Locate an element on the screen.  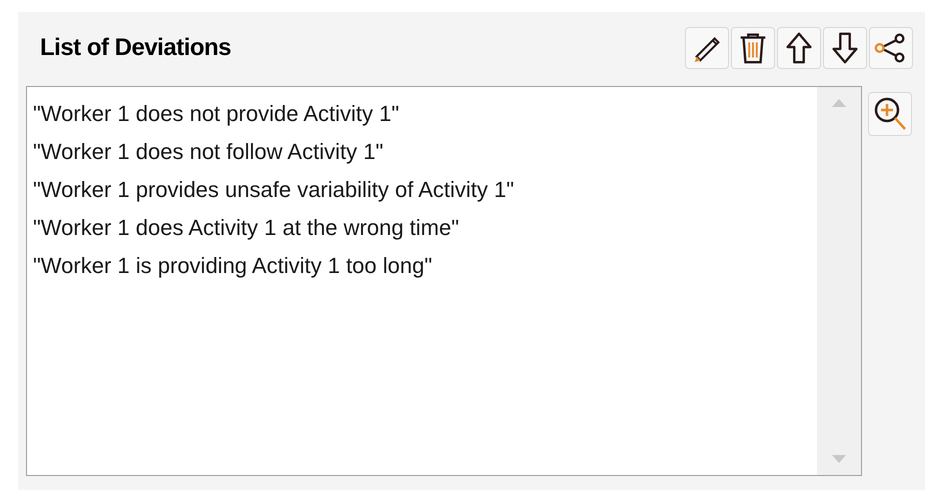
deviation-item: "Worker 1 provides unsafe variability of Activity 1" is located at coordinates (273, 190).